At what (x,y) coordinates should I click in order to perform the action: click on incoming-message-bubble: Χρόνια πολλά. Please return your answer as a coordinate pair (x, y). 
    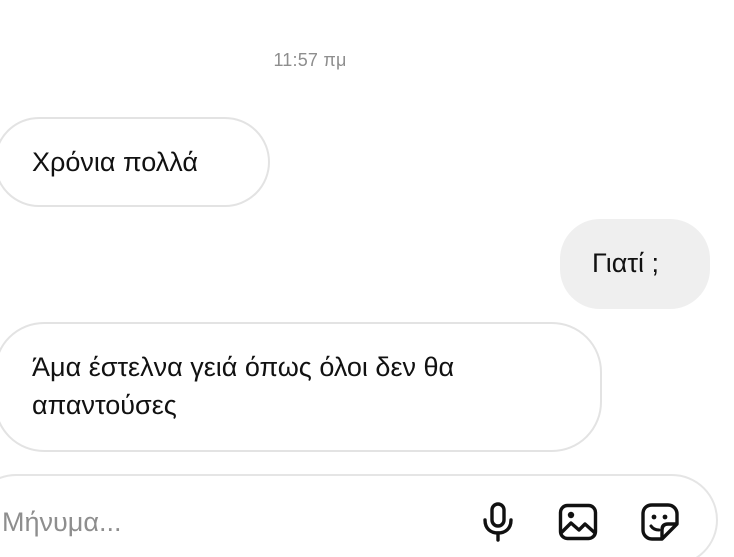
    Looking at the image, I should click on (135, 162).